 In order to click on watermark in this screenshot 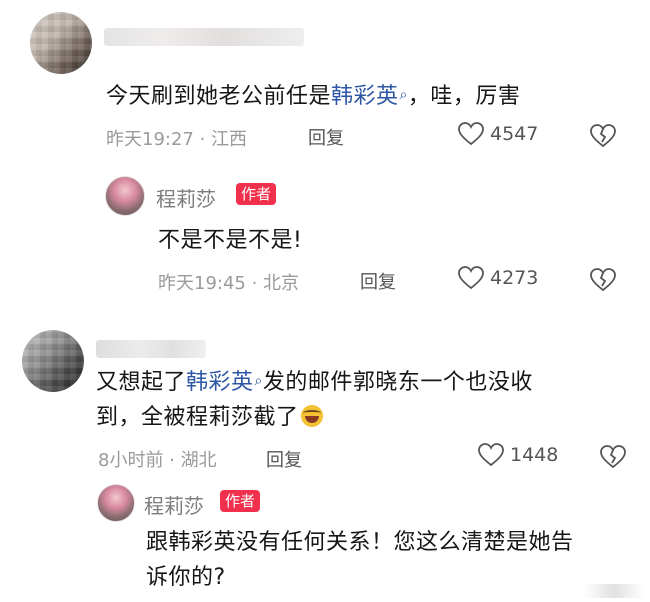, I will do `click(614, 591)`.